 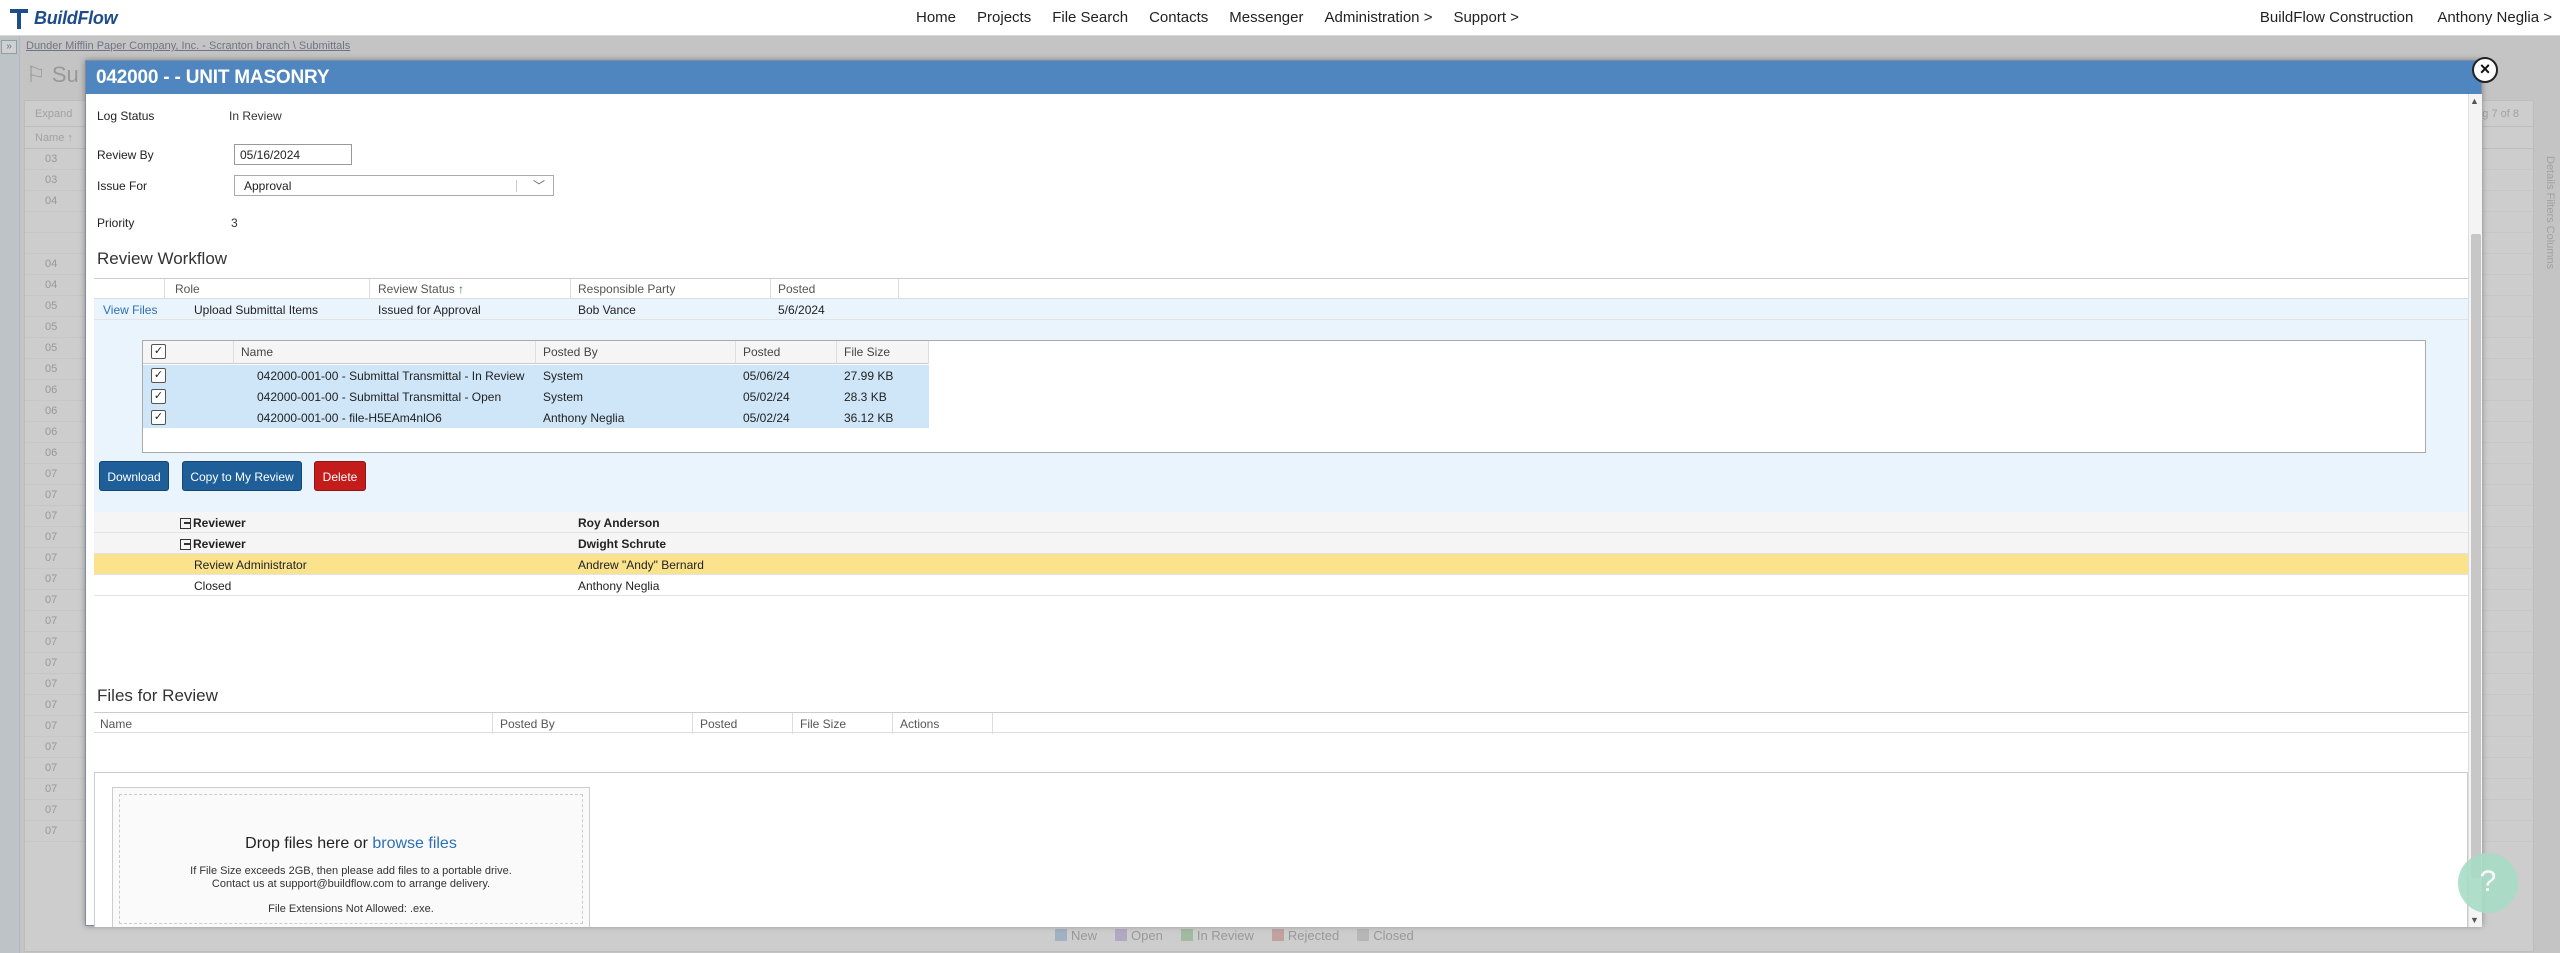 I want to click on review-by-date-input, so click(x=293, y=154).